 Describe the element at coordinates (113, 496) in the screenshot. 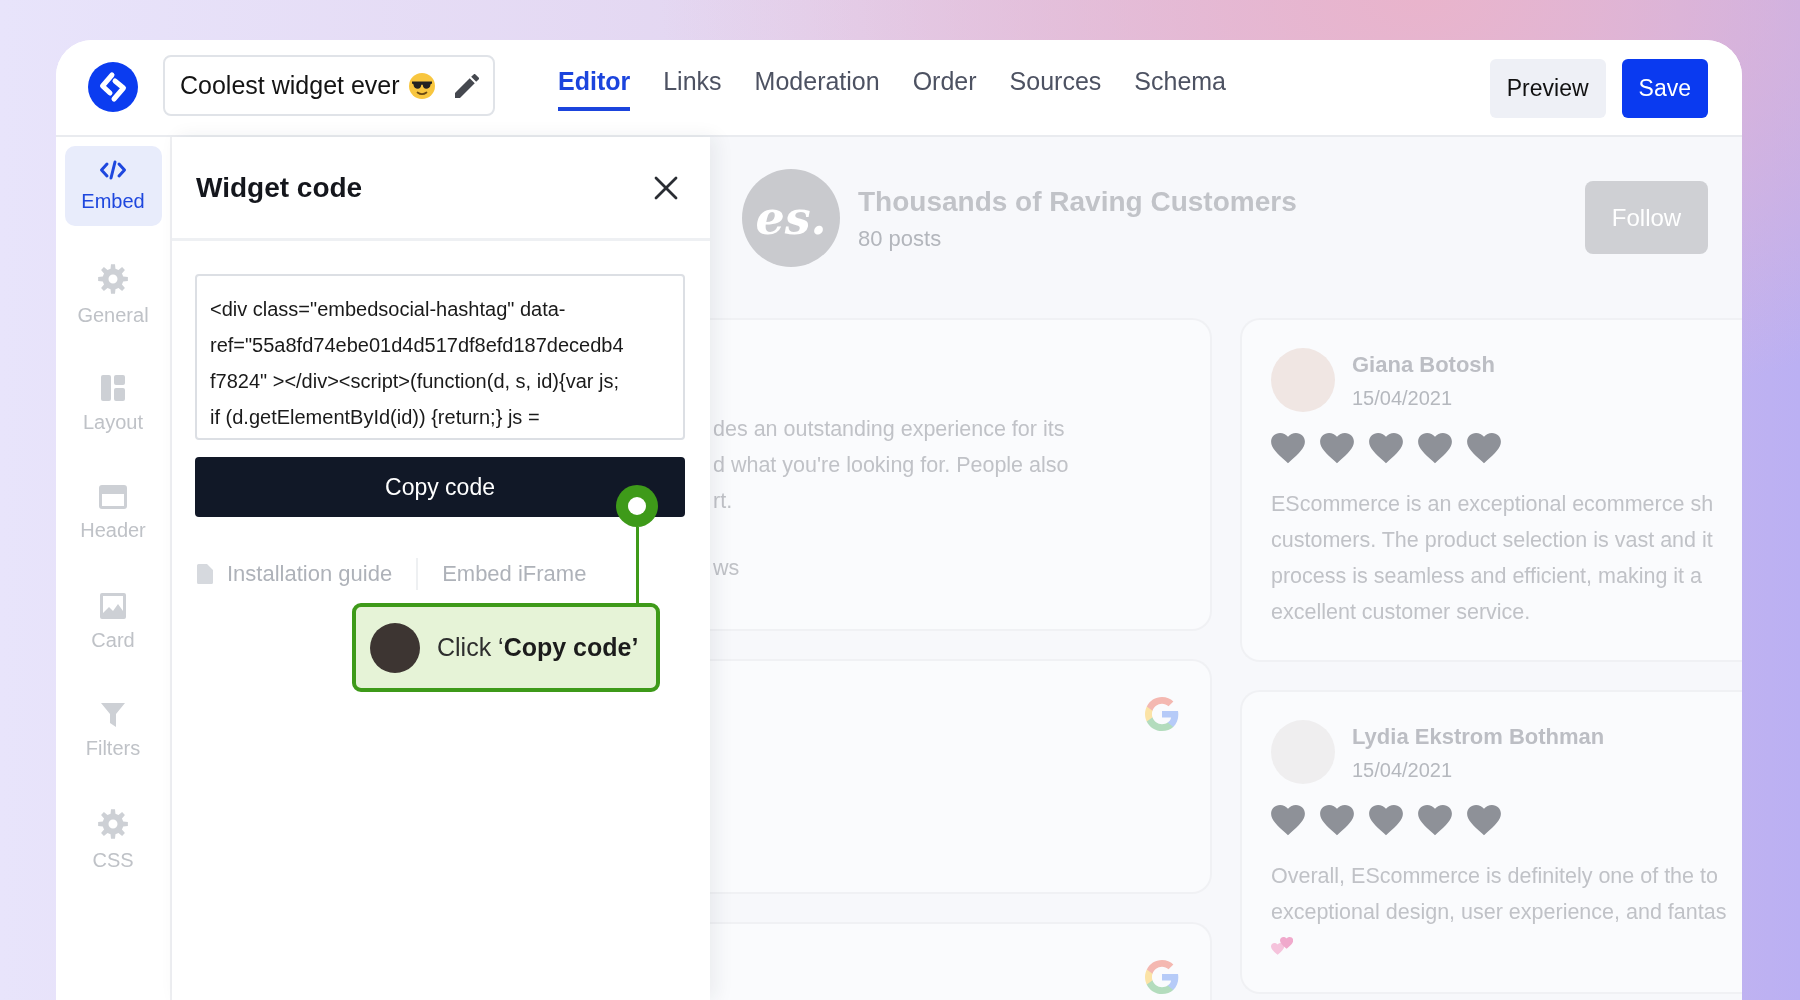

I see `window-icon` at that location.